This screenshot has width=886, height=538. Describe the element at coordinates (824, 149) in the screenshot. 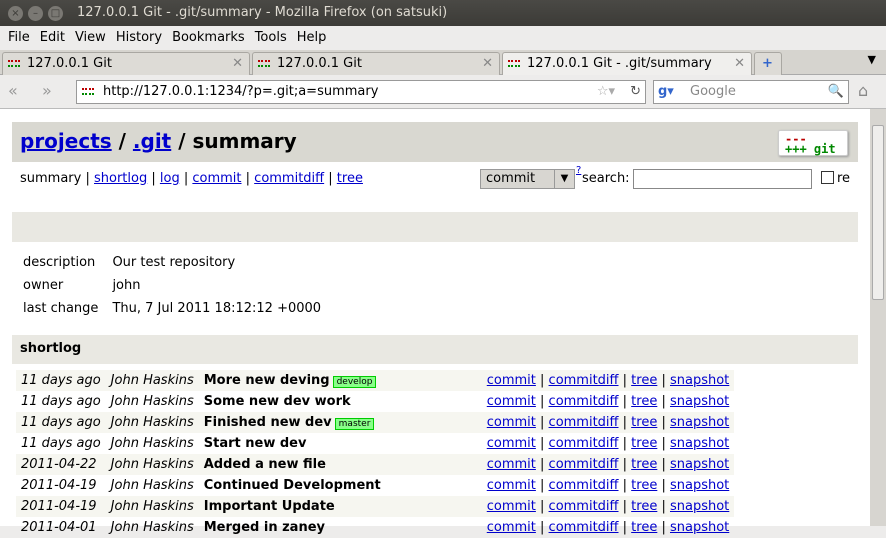

I see `logo-text: git` at that location.